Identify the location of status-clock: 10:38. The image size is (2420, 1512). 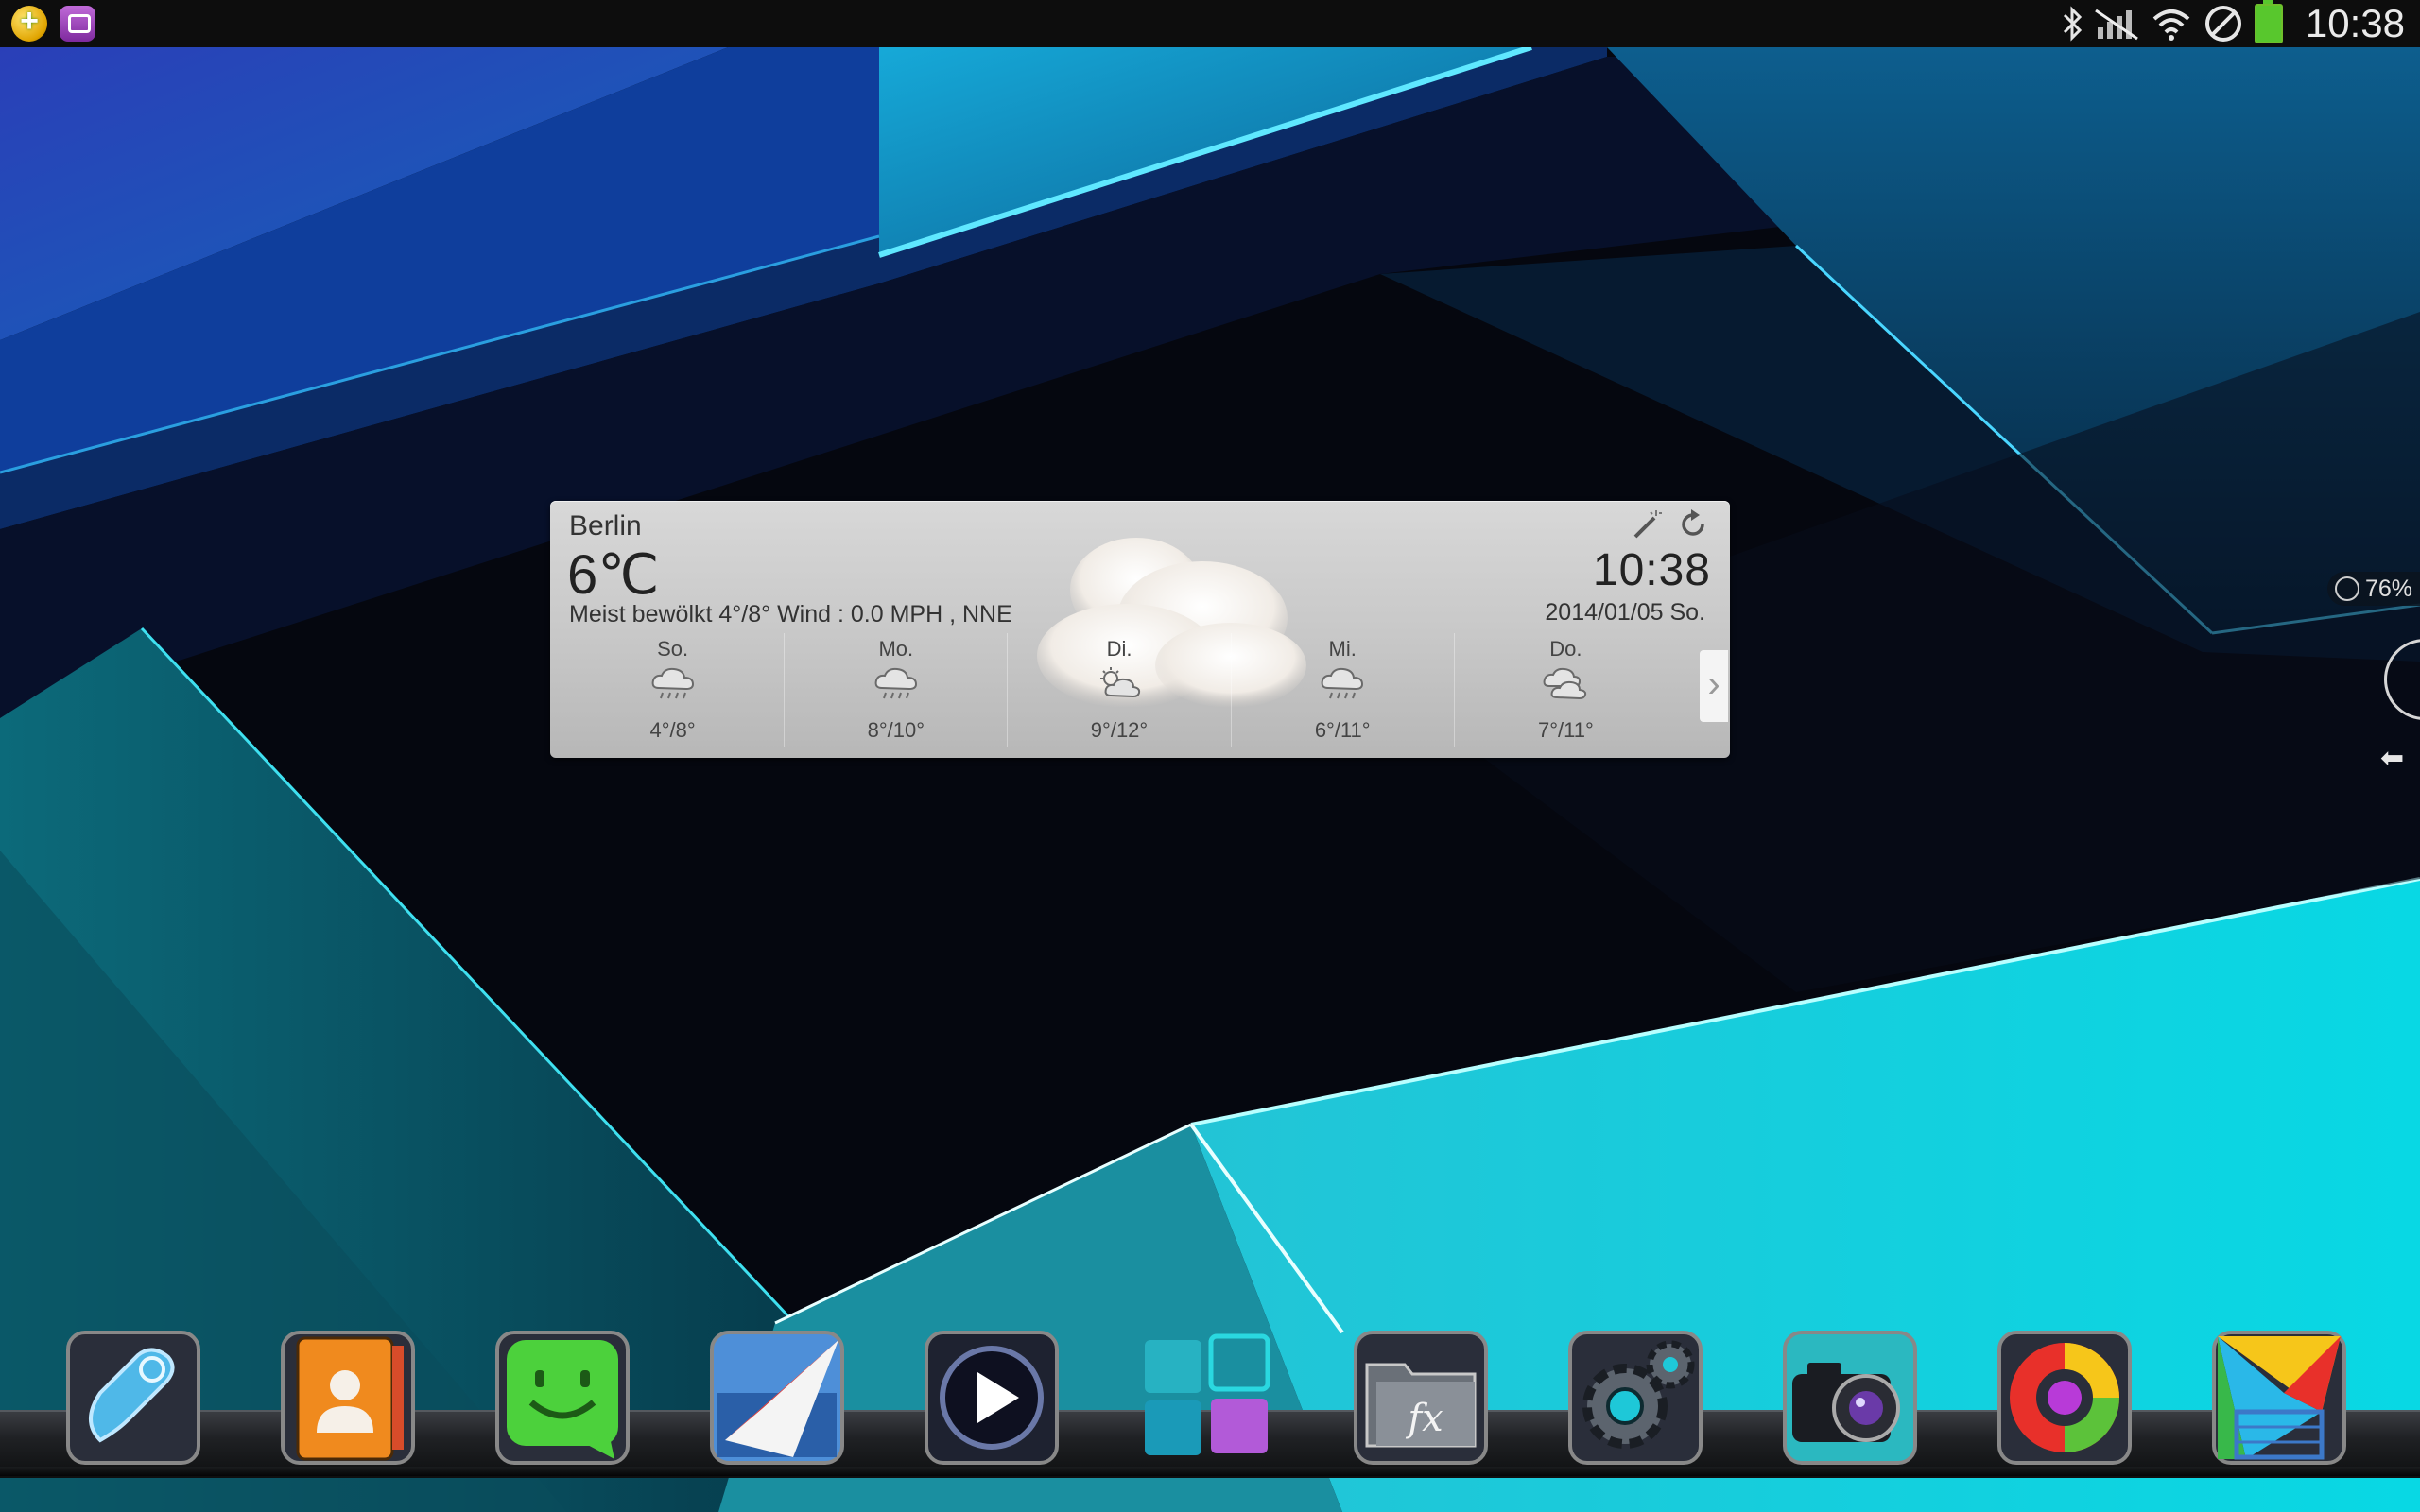
(2355, 23).